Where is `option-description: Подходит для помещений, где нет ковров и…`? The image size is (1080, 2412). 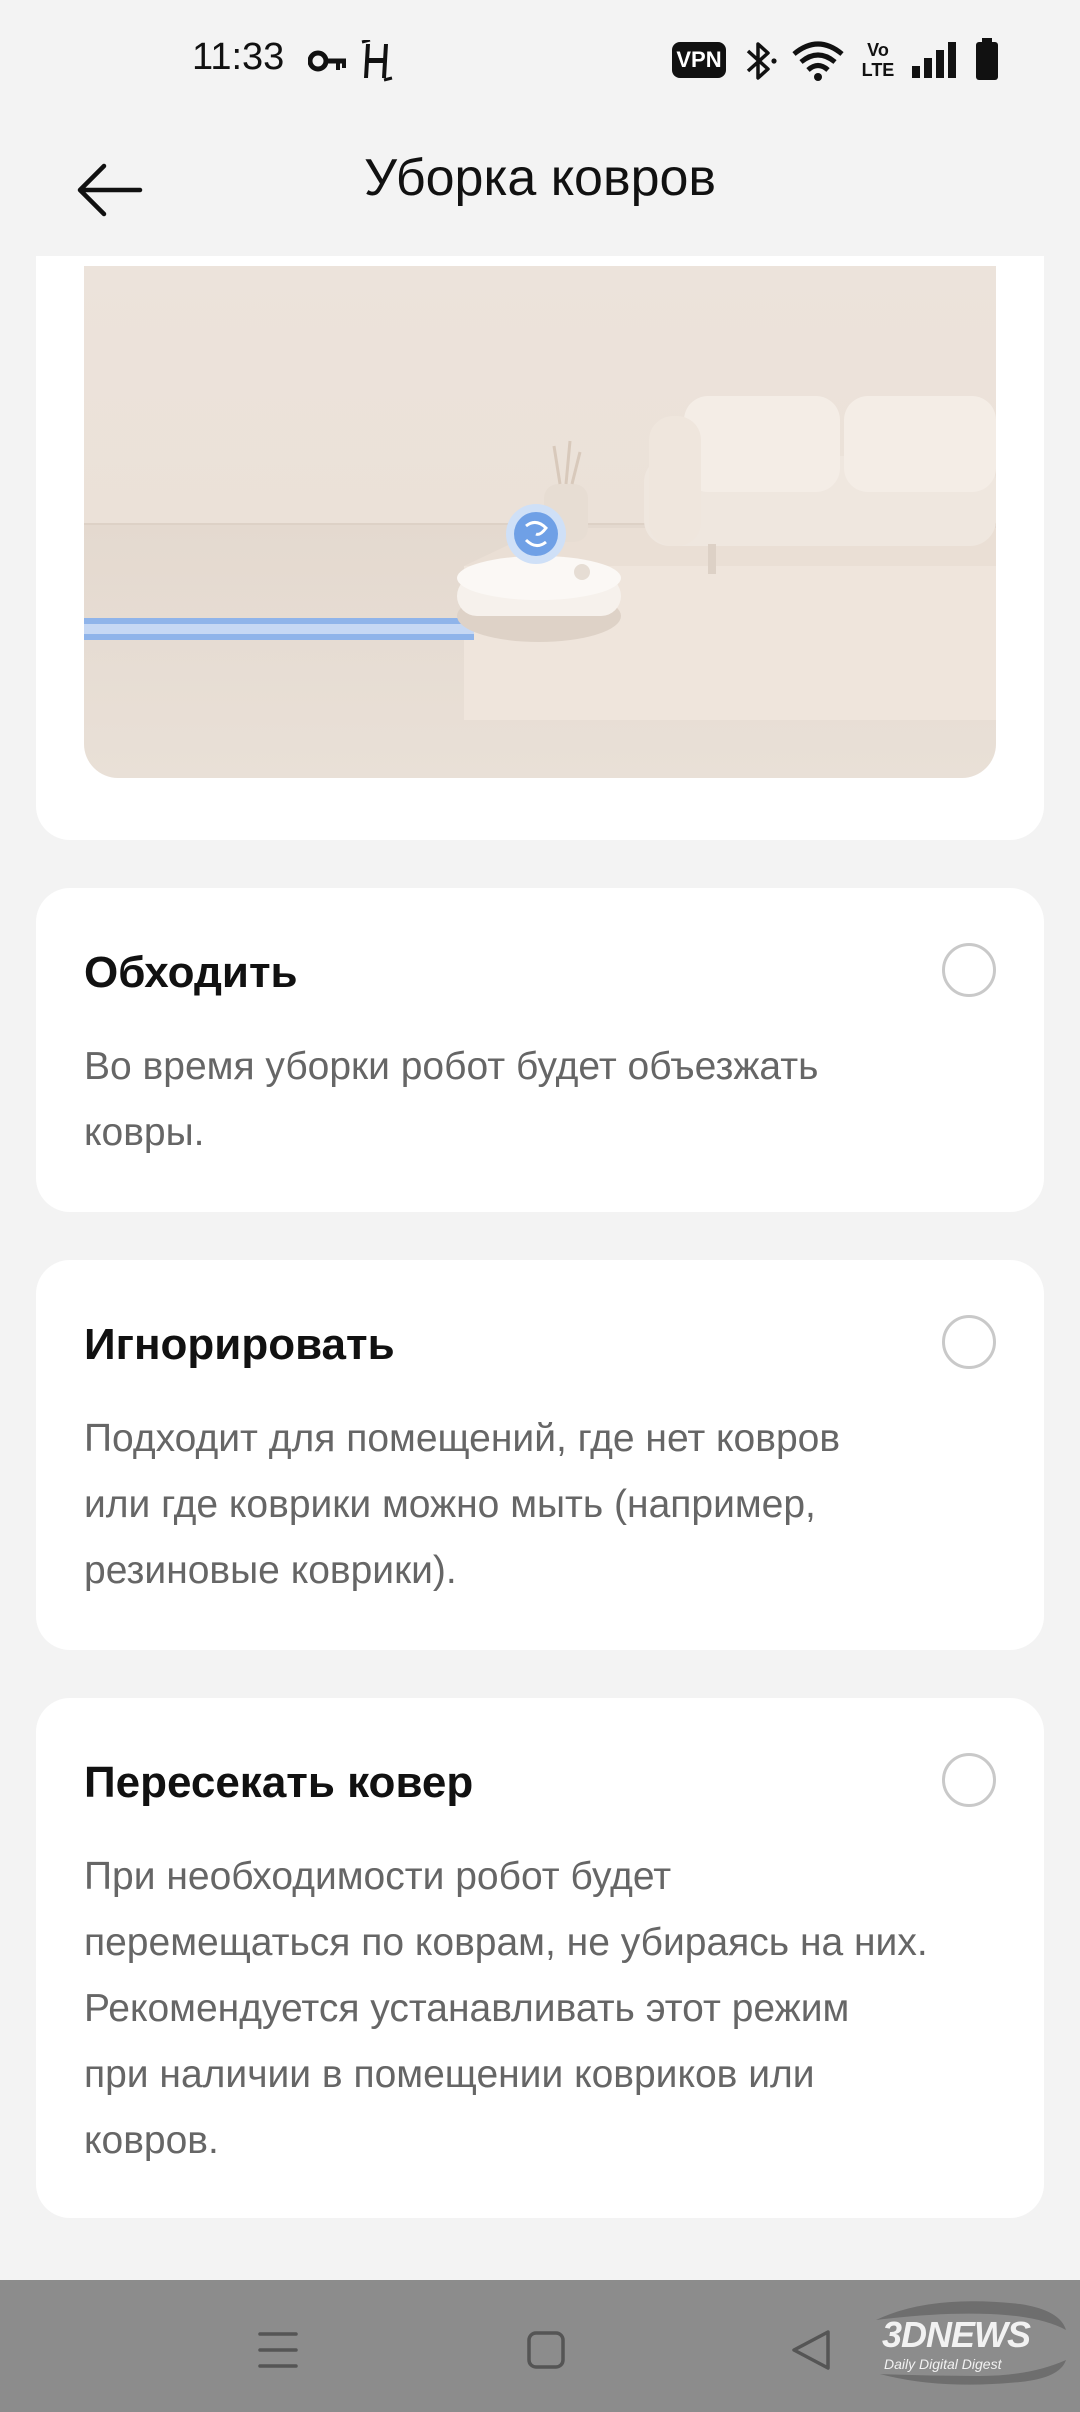
option-description: Подходит для помещений, где нет ковров и… is located at coordinates (462, 1504).